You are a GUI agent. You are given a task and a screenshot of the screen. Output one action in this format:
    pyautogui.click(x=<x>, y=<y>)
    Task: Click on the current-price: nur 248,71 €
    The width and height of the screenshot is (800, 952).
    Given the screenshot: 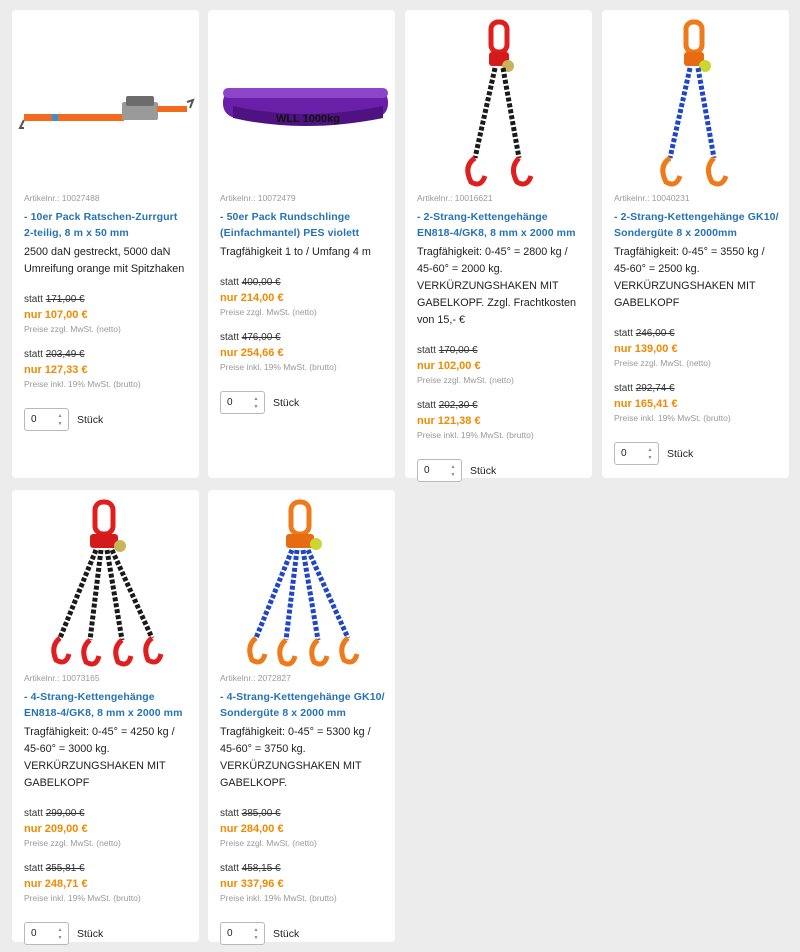 What is the action you would take?
    pyautogui.click(x=56, y=884)
    